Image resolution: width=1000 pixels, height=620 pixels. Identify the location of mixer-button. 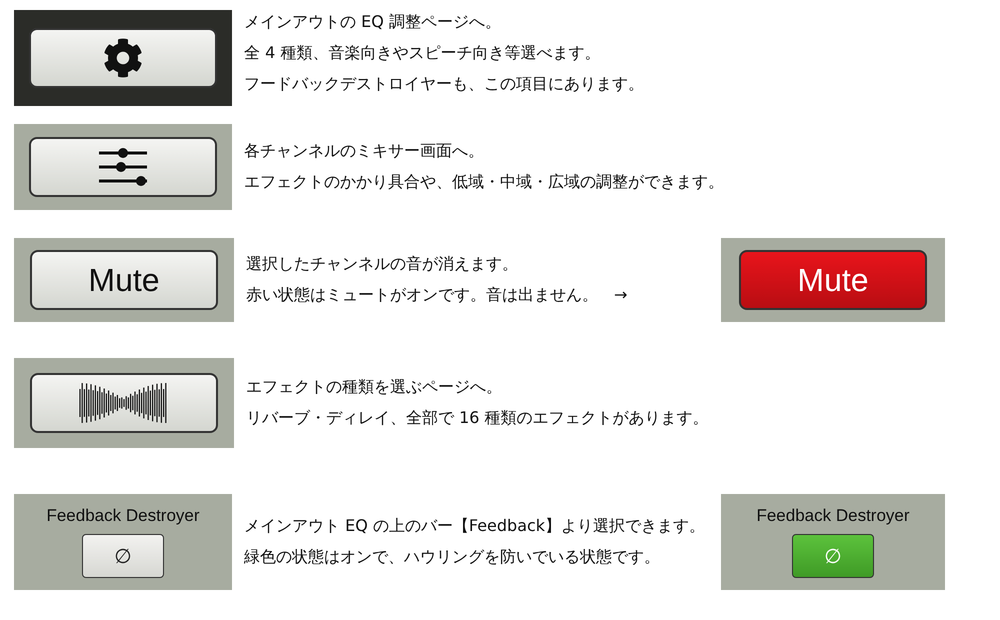
(123, 167).